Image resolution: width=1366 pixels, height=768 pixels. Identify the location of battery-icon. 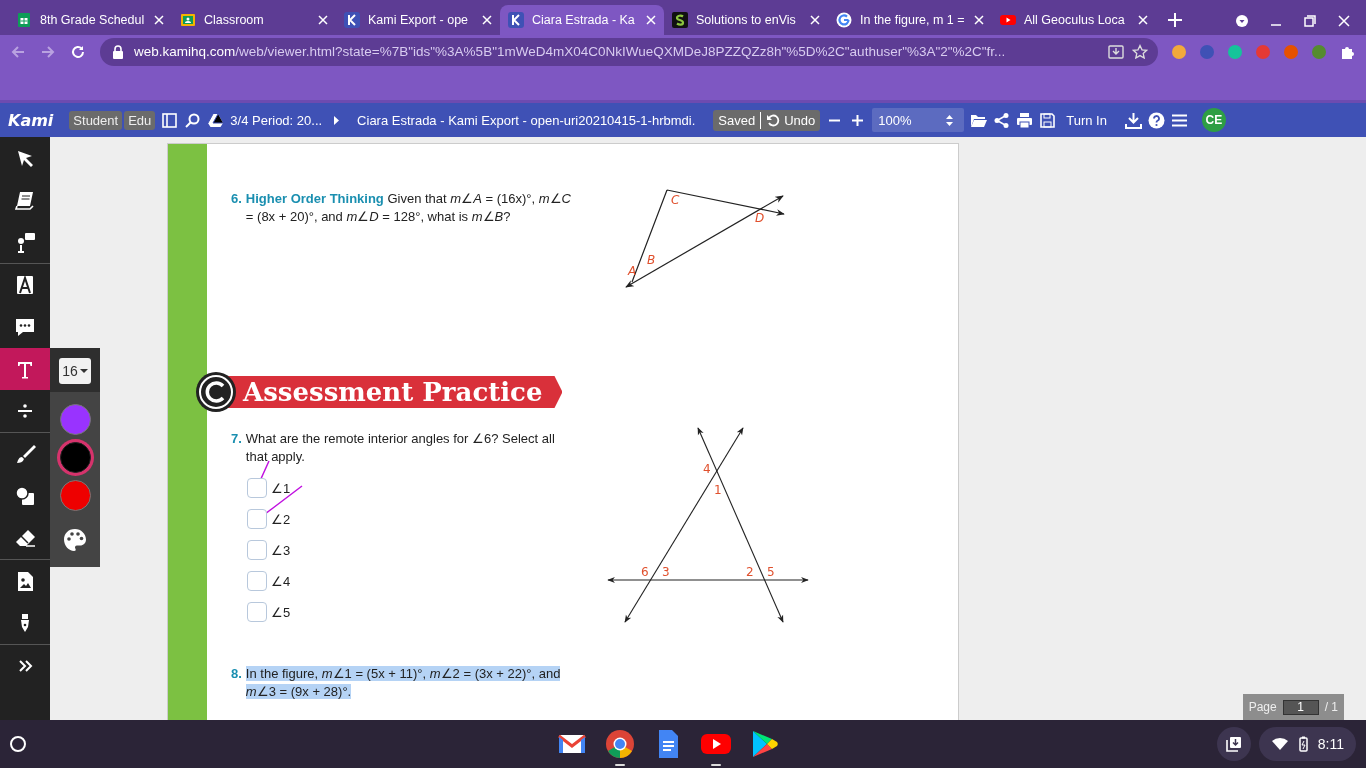
(1303, 744).